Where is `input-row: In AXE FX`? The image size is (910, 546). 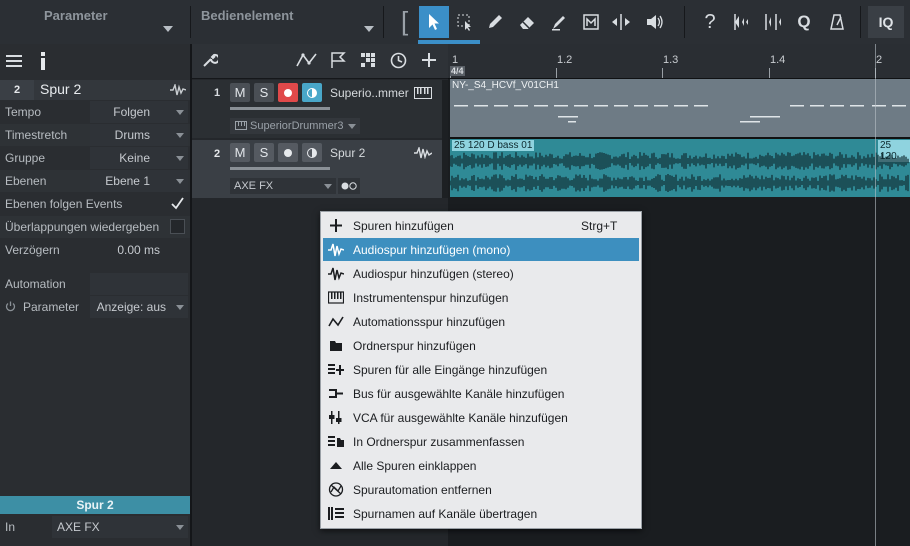 input-row: In AXE FX is located at coordinates (95, 527).